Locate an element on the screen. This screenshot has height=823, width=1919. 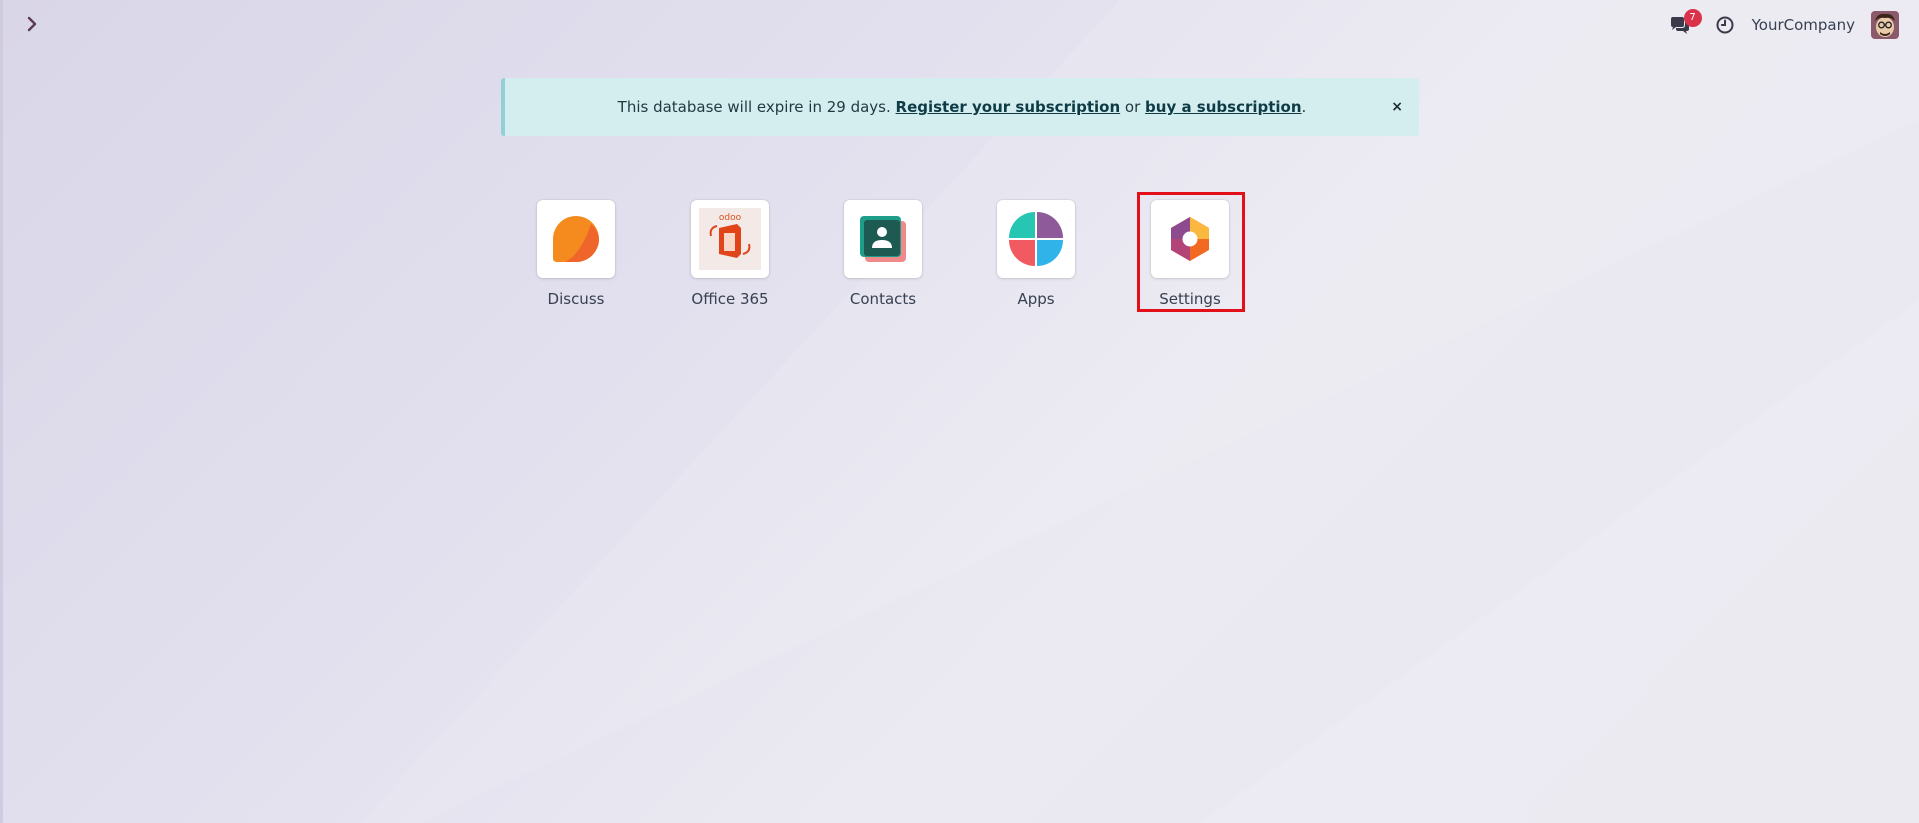
discuss-icon is located at coordinates (576, 239).